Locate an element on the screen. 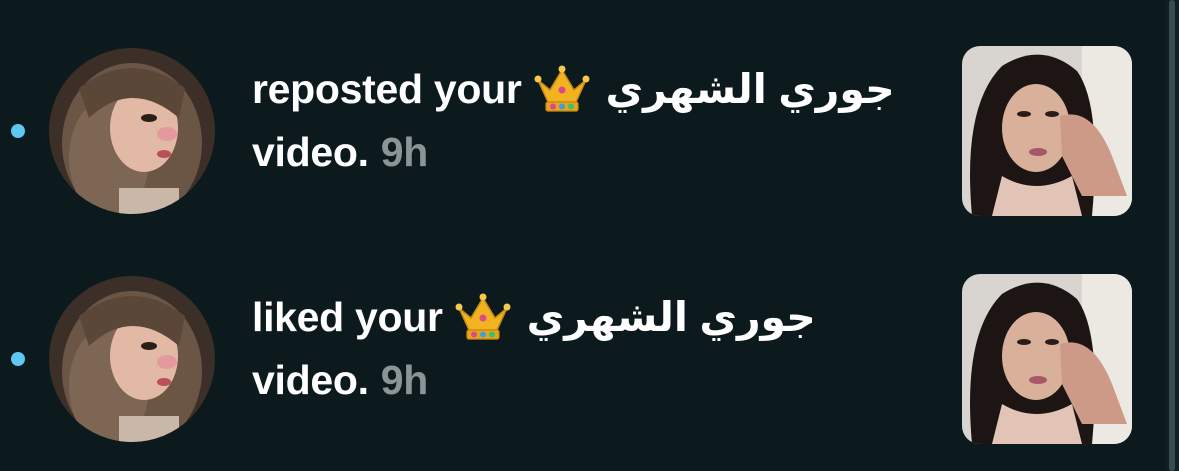 Image resolution: width=1179 pixels, height=471 pixels. action-text: liked your is located at coordinates (347, 317).